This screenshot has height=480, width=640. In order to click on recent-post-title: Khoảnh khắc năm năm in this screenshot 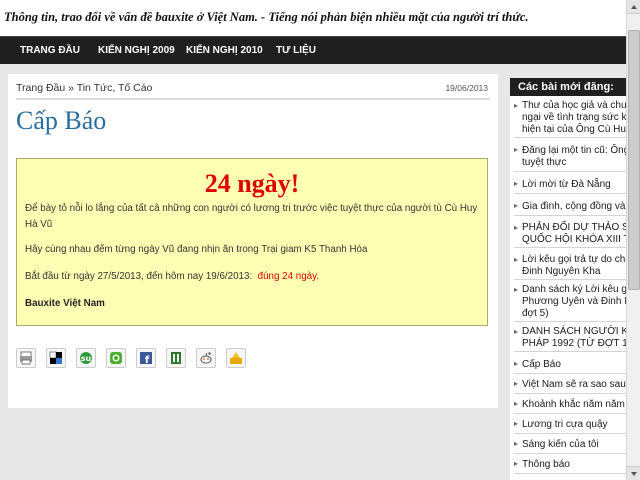, I will do `click(573, 404)`.